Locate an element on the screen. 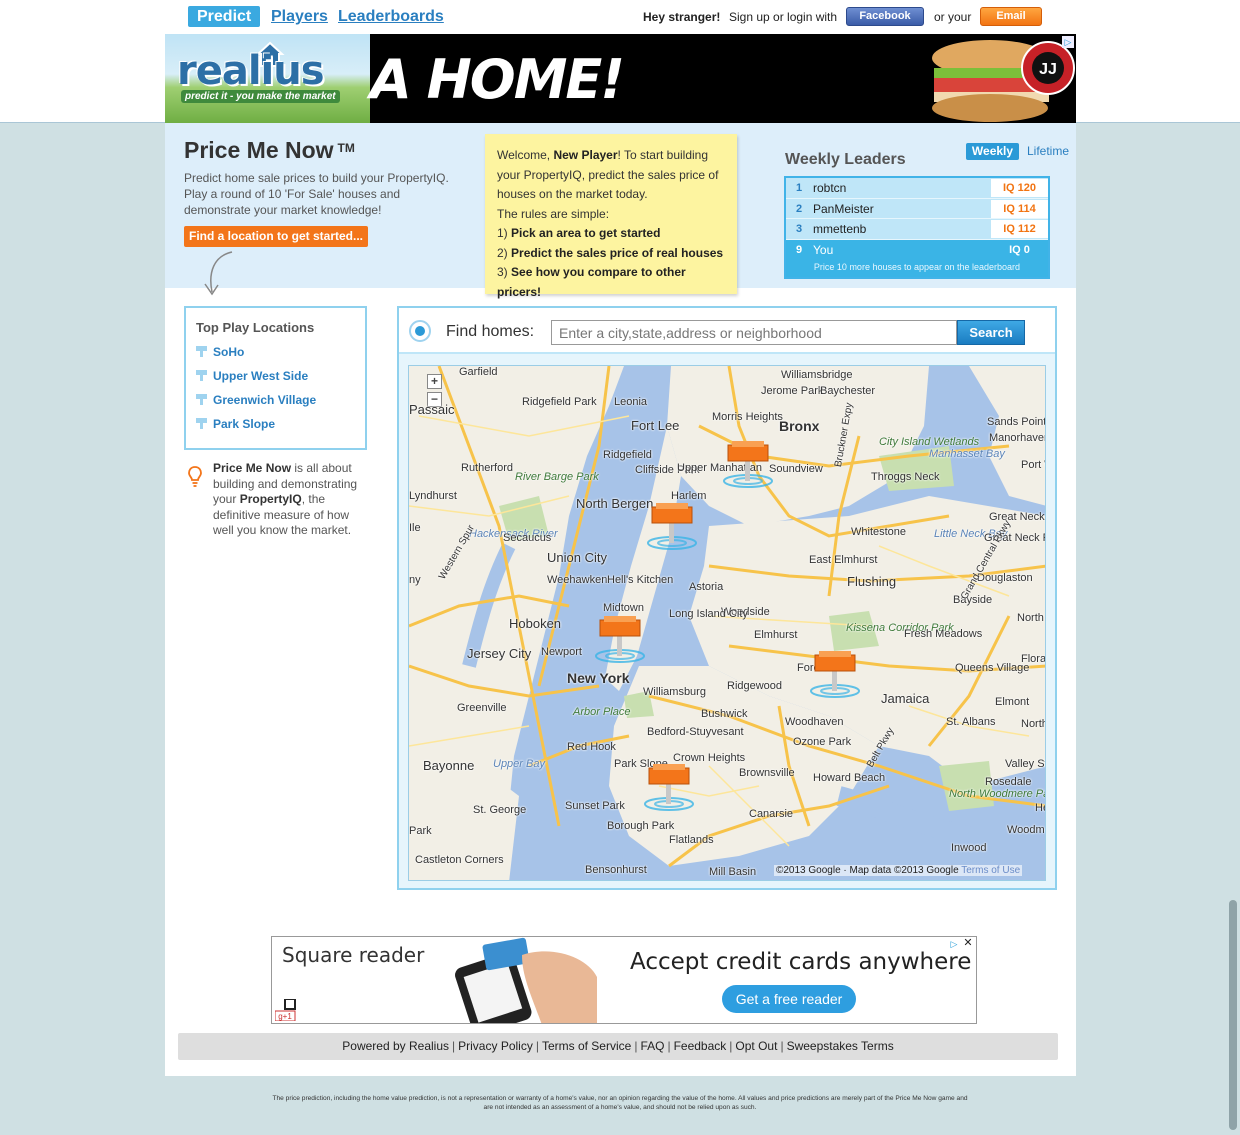 This screenshot has height=1135, width=1240. footer-link-opt-out: Opt Out is located at coordinates (756, 1046).